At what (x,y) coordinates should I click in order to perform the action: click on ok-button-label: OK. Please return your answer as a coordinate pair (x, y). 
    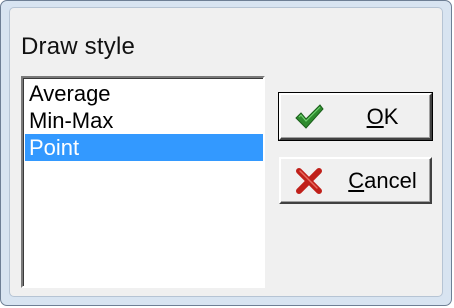
    Looking at the image, I should click on (382, 116).